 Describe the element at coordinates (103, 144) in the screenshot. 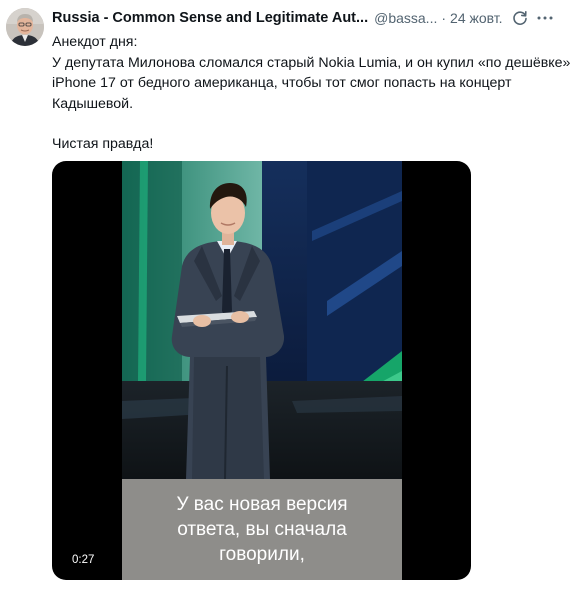

I see `post-text-closing: Чистая правда!` at that location.